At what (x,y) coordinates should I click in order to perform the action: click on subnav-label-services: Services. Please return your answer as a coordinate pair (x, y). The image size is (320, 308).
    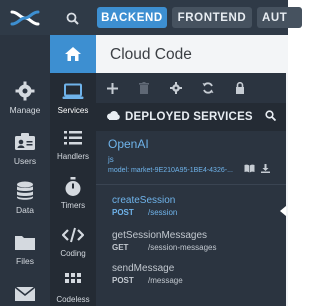
    Looking at the image, I should click on (73, 110).